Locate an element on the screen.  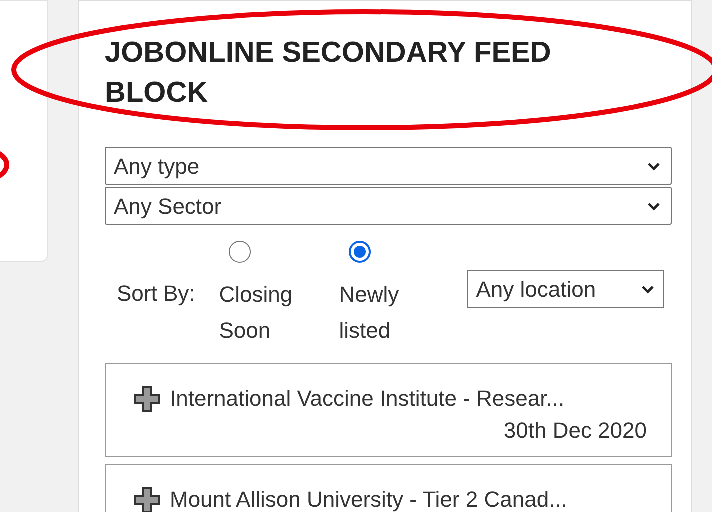
closing-date: 30th Dec 2020 is located at coordinates (575, 430).